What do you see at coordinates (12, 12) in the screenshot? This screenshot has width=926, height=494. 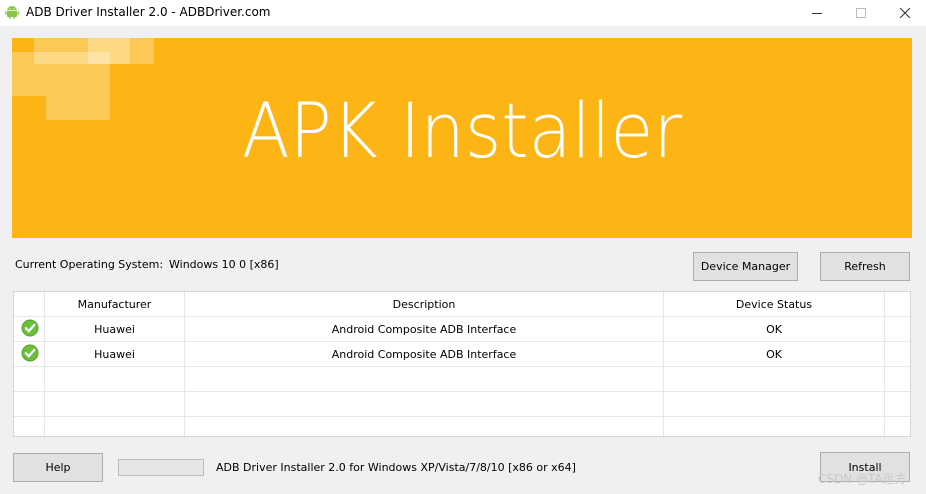 I see `android-icon` at bounding box center [12, 12].